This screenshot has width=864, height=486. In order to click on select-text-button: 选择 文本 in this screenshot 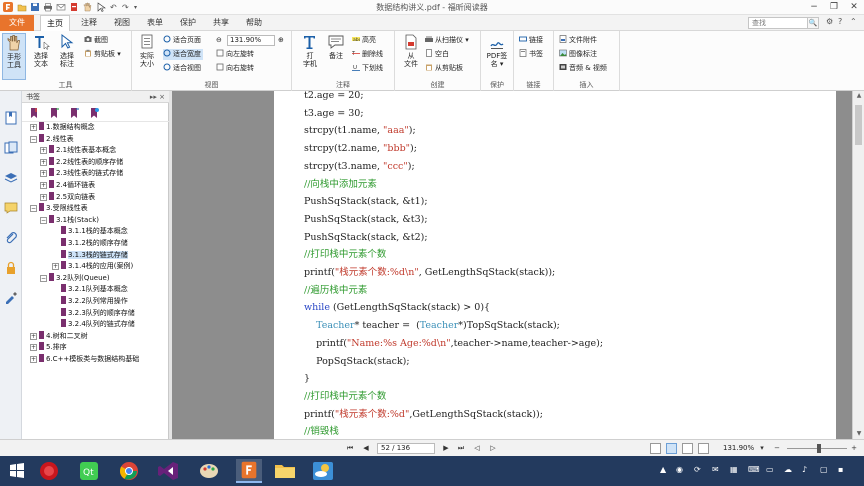, I will do `click(41, 50)`.